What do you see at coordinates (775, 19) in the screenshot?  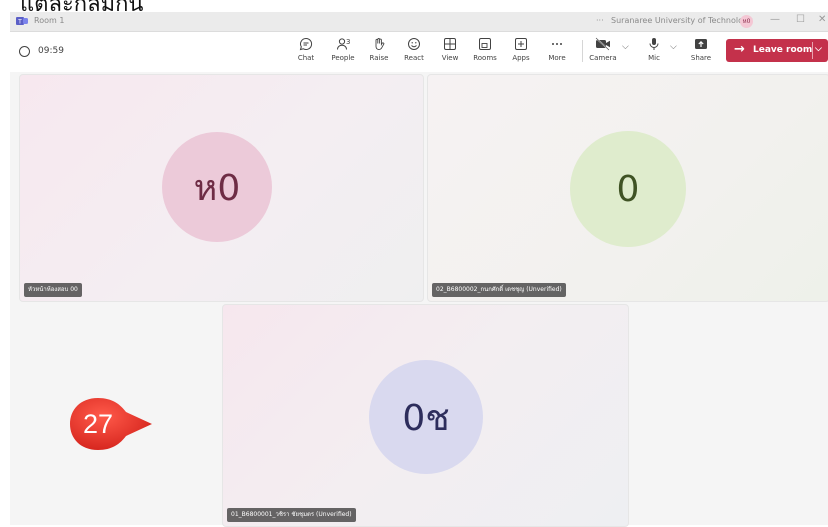 I see `minimize-button: —` at bounding box center [775, 19].